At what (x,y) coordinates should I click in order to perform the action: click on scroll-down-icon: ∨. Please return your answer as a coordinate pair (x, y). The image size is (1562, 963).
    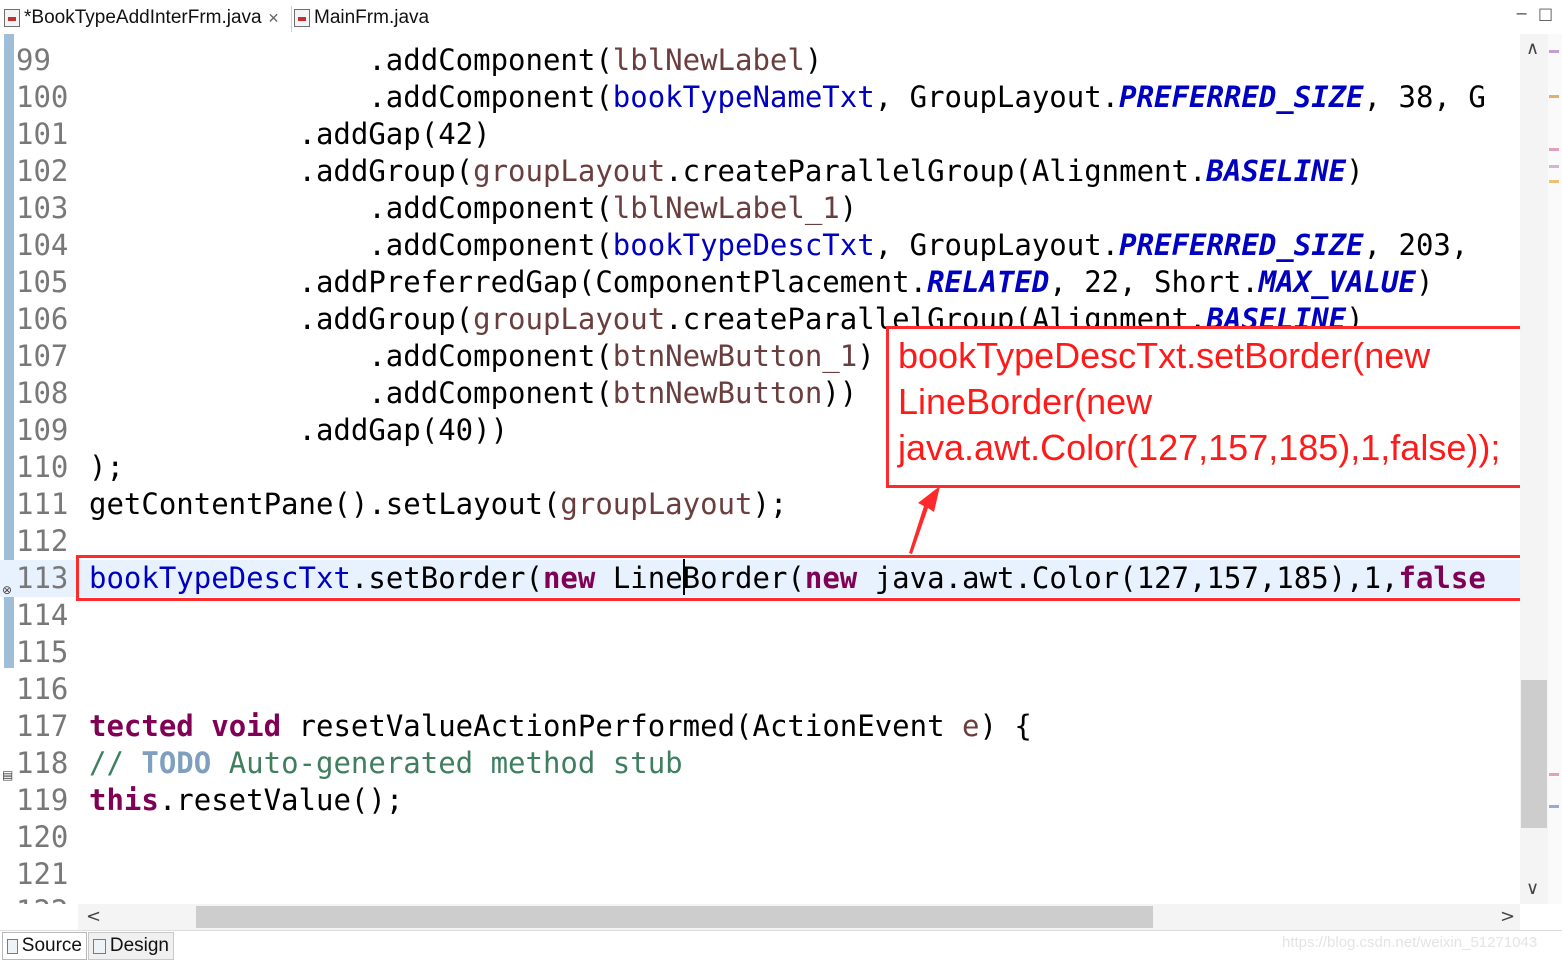
    Looking at the image, I should click on (1532, 888).